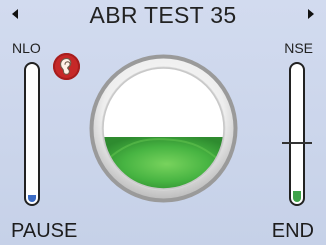 This screenshot has height=245, width=326. I want to click on nlo-label: NLO, so click(26, 48).